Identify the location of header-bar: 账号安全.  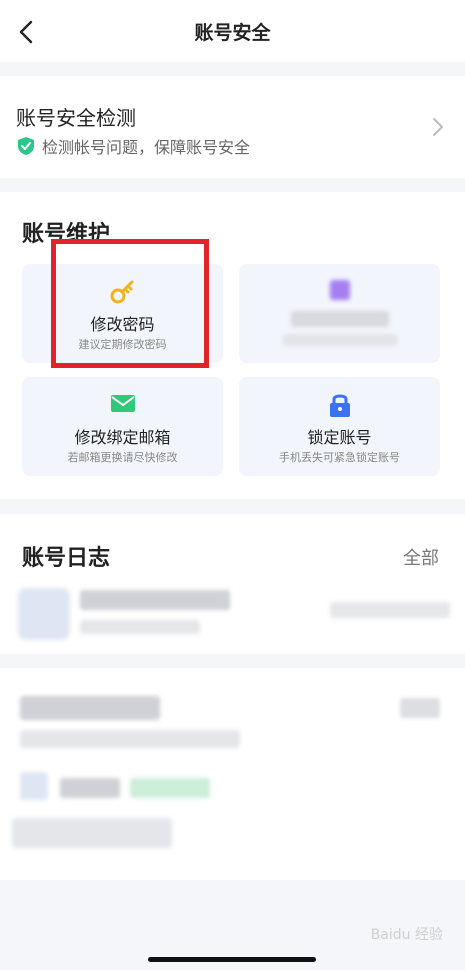
(232, 31).